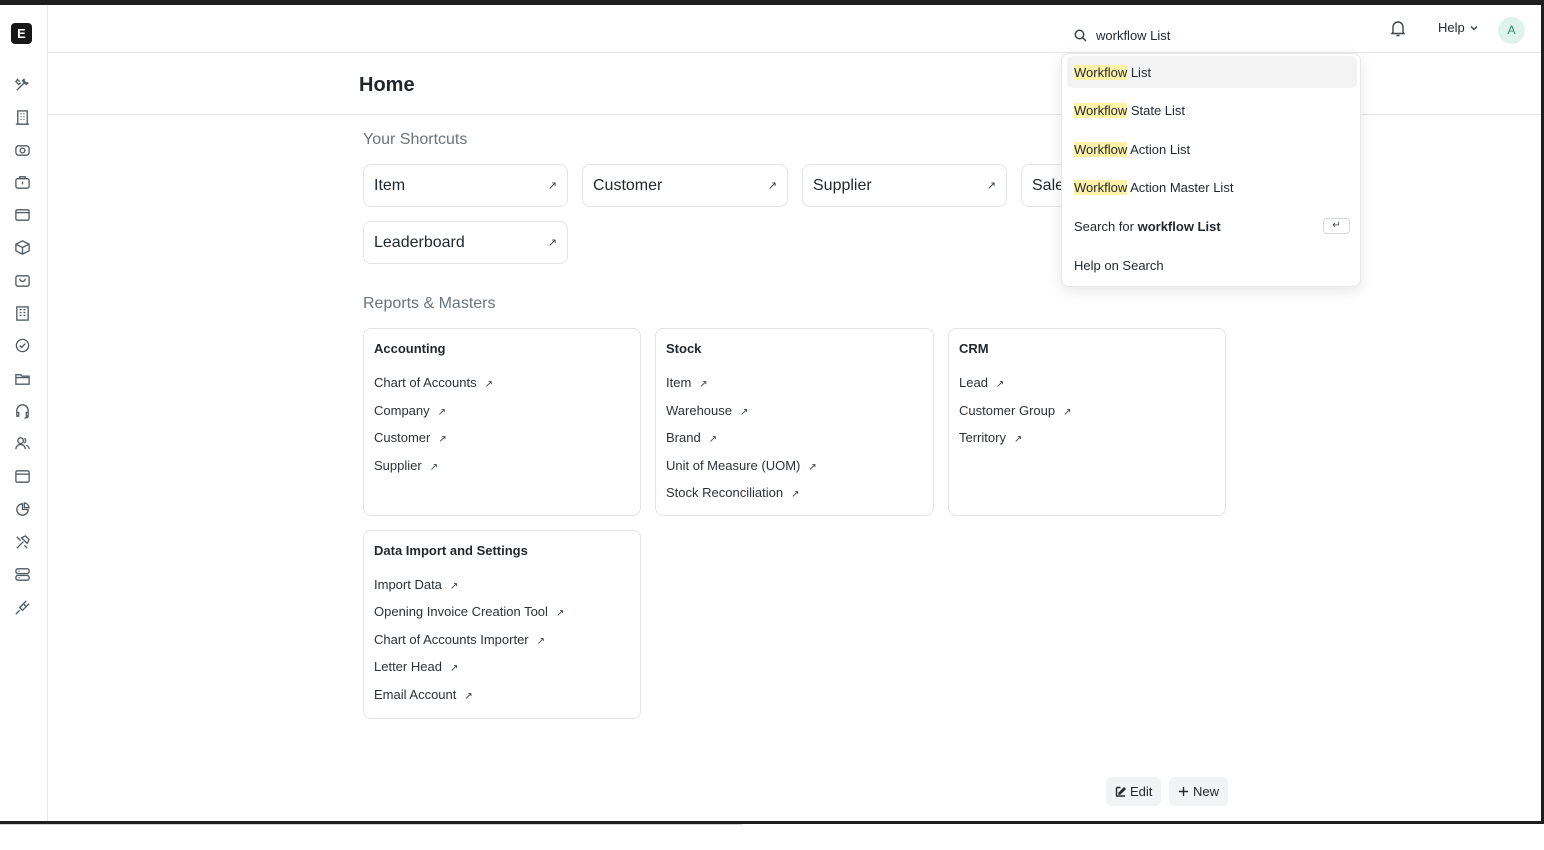 The image size is (1544, 850). What do you see at coordinates (1206, 791) in the screenshot?
I see `new-label: New` at bounding box center [1206, 791].